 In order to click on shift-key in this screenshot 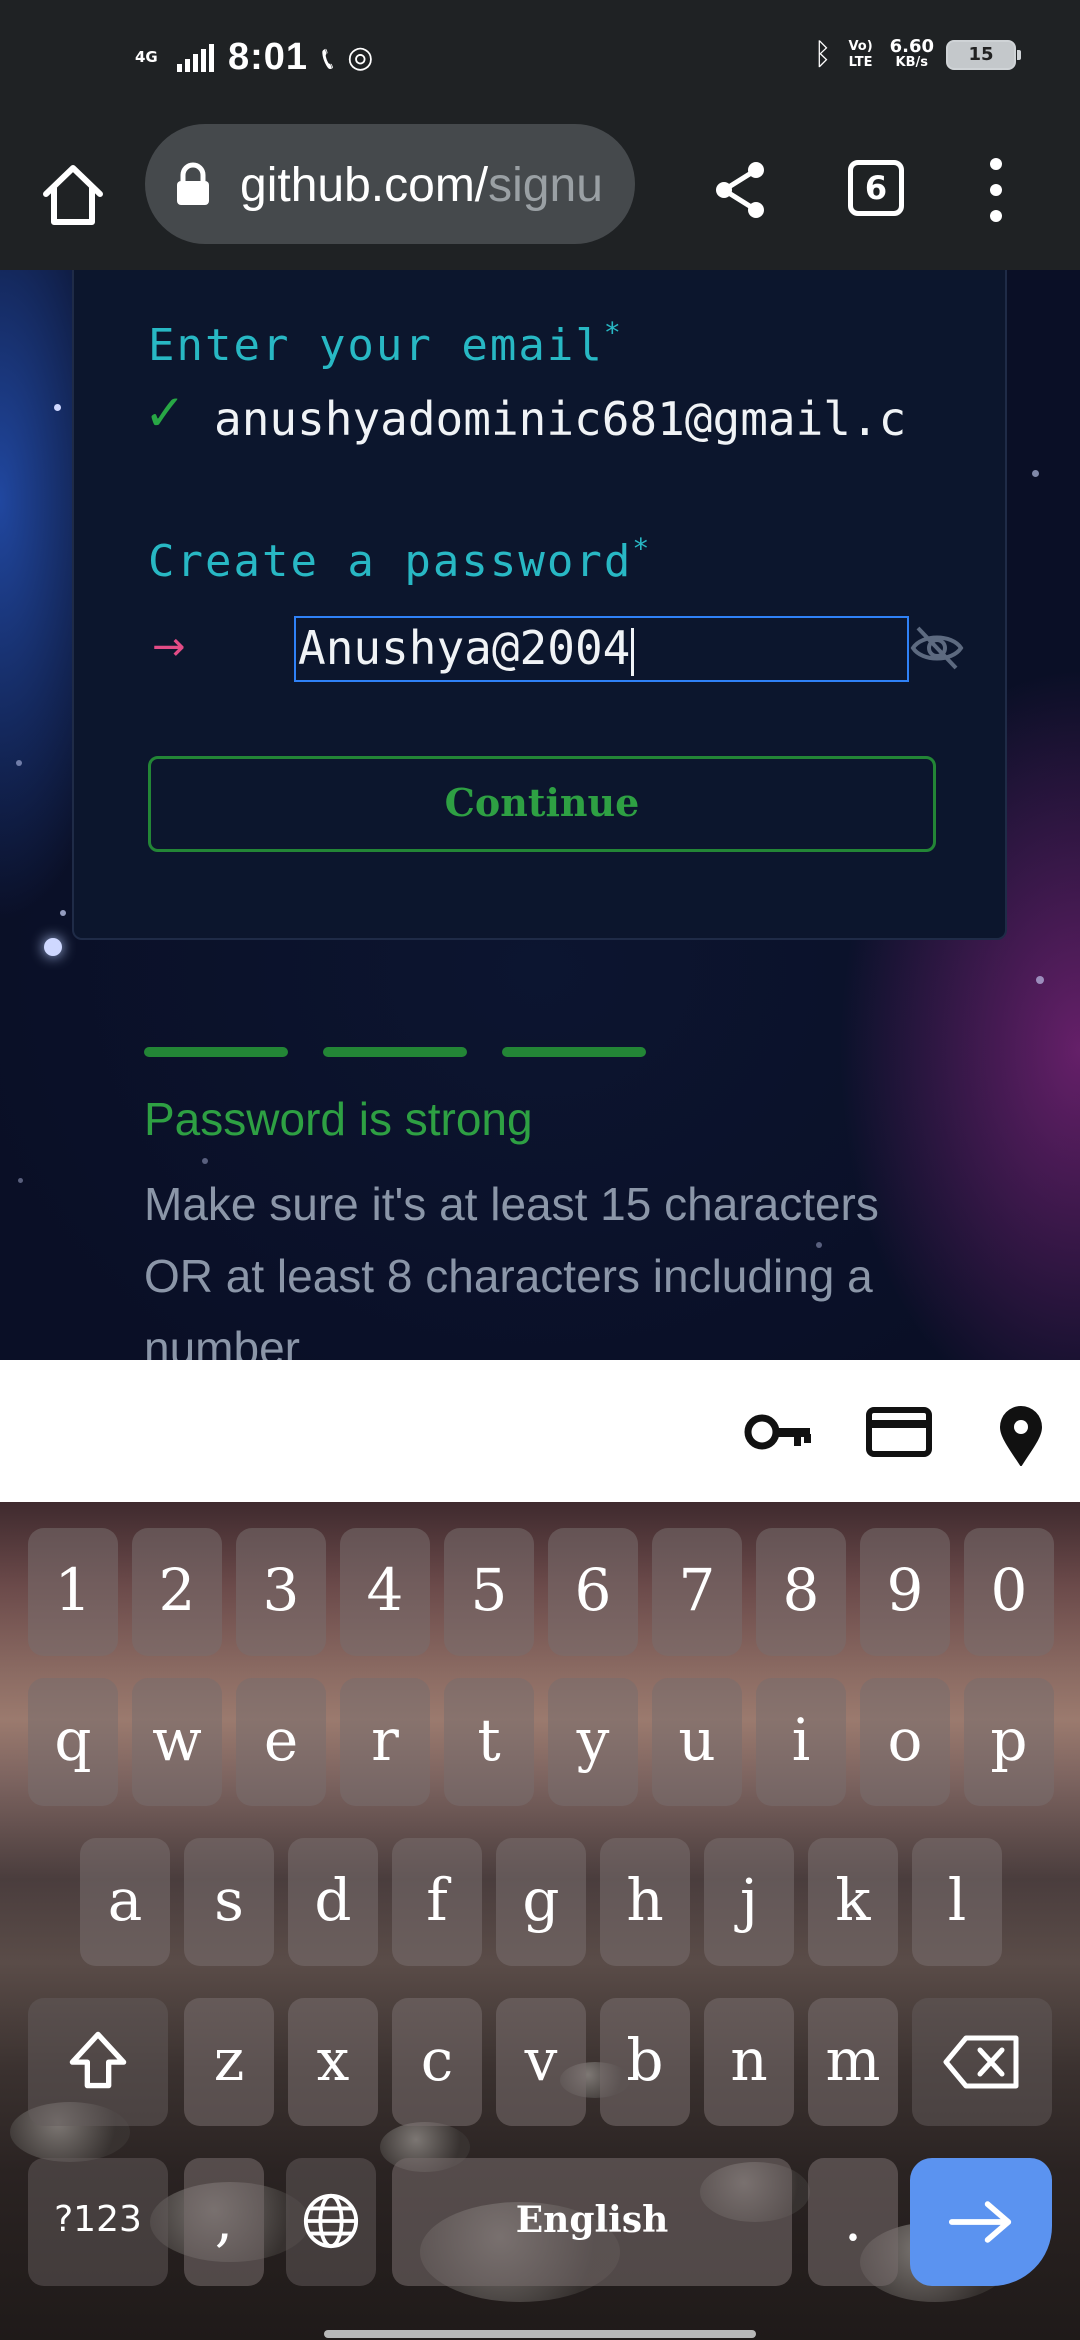, I will do `click(98, 2062)`.